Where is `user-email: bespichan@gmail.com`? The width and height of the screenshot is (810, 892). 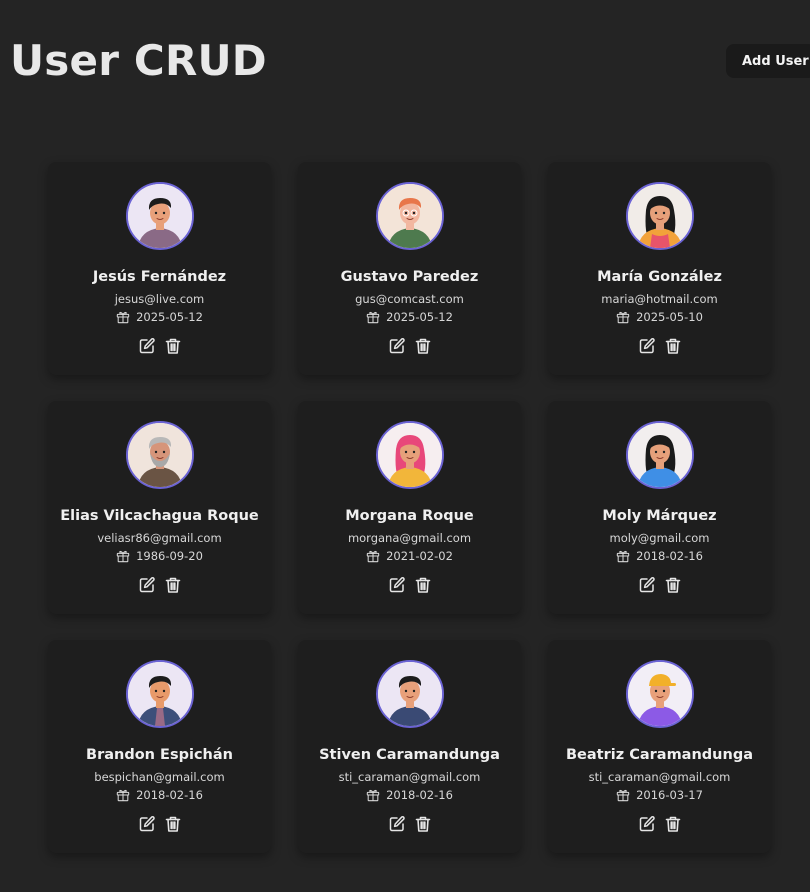 user-email: bespichan@gmail.com is located at coordinates (159, 777).